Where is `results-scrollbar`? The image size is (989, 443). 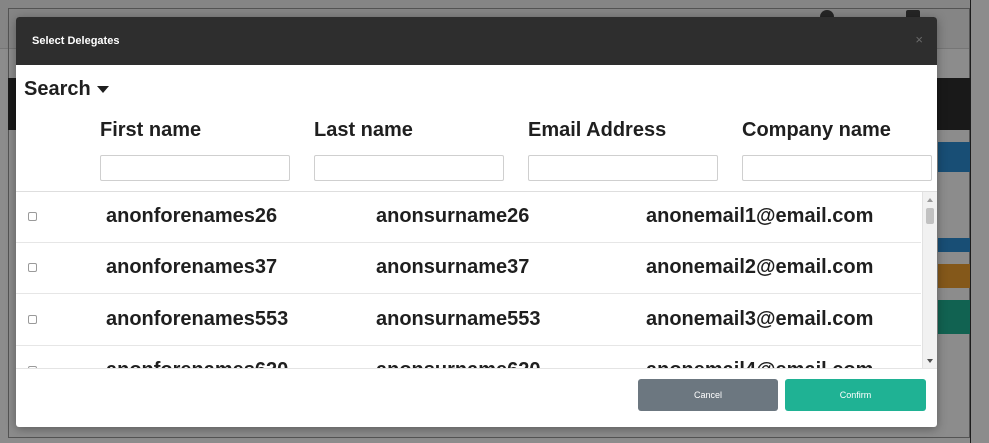 results-scrollbar is located at coordinates (929, 280).